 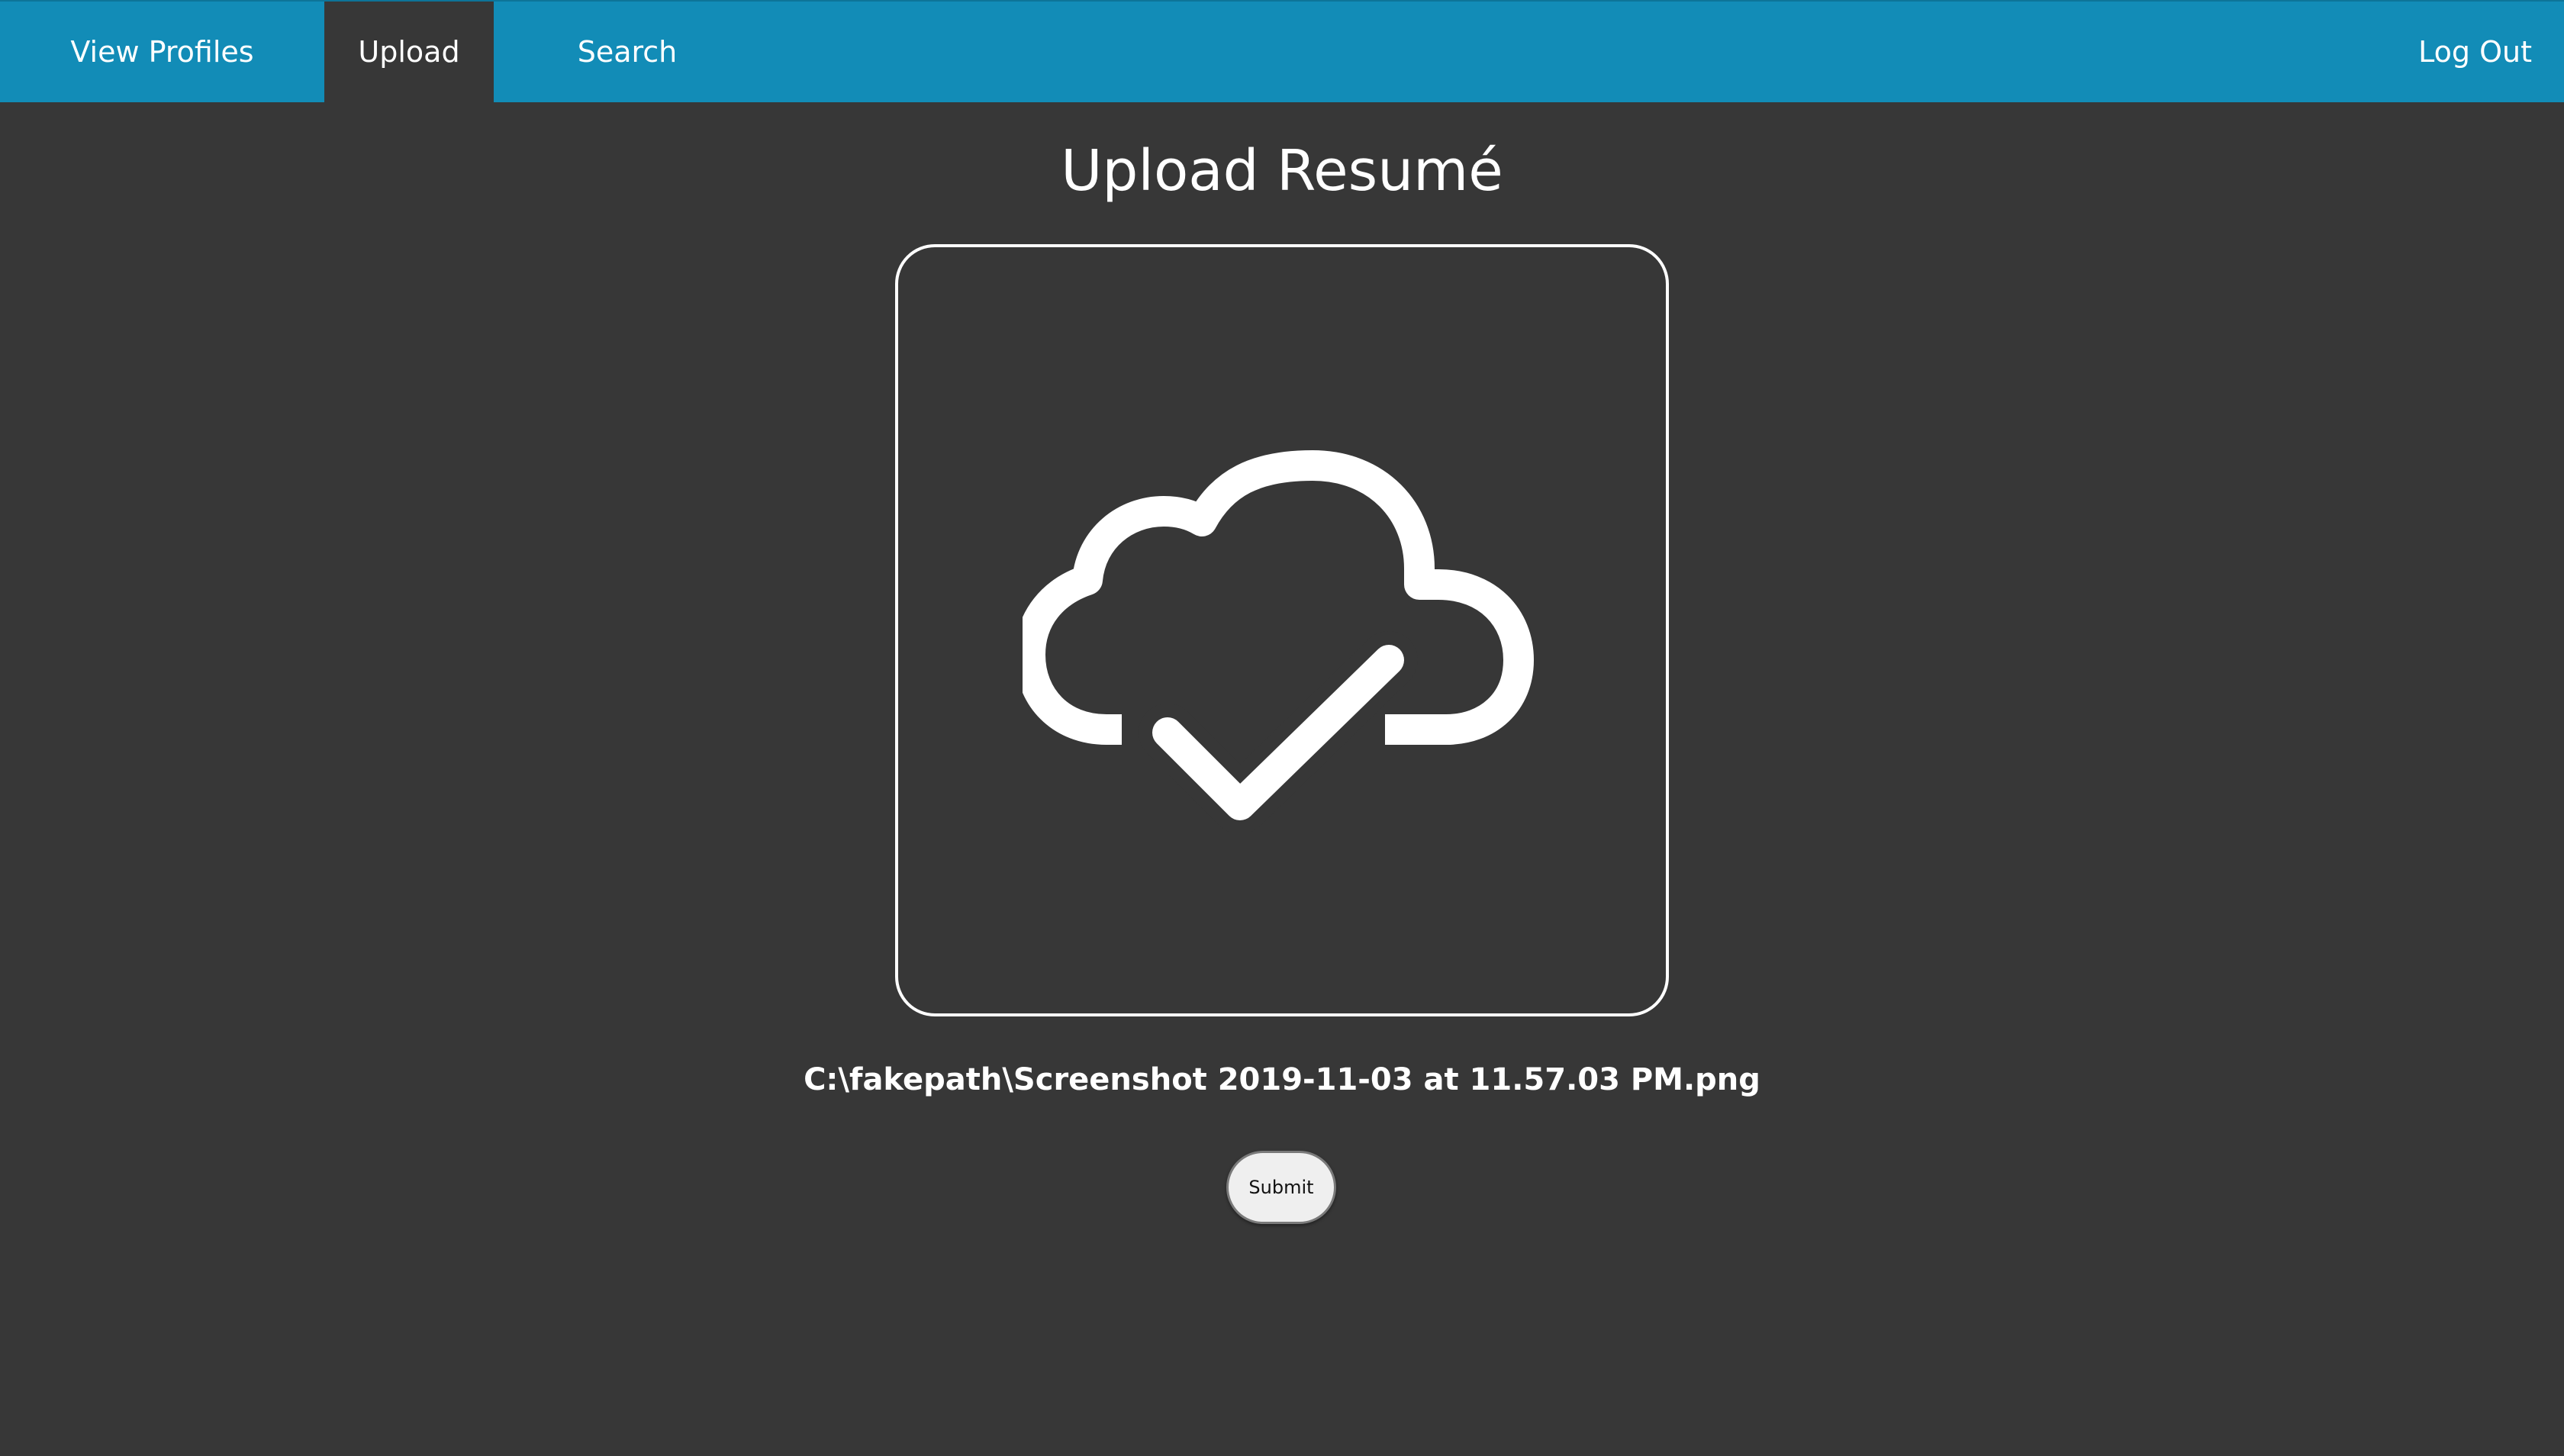 I want to click on nav-upload: Upload, so click(x=409, y=52).